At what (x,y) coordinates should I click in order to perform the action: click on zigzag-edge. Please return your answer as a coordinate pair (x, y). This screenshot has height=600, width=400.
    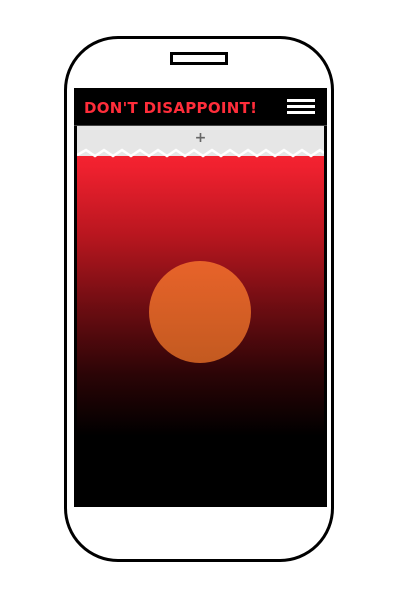
    Looking at the image, I should click on (200, 153).